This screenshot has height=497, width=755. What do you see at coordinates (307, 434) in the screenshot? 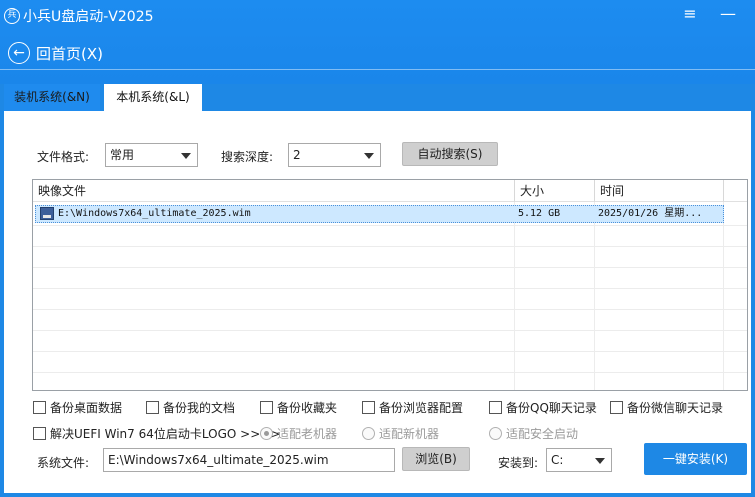
I see `adapt-old-label: 适配老机器` at bounding box center [307, 434].